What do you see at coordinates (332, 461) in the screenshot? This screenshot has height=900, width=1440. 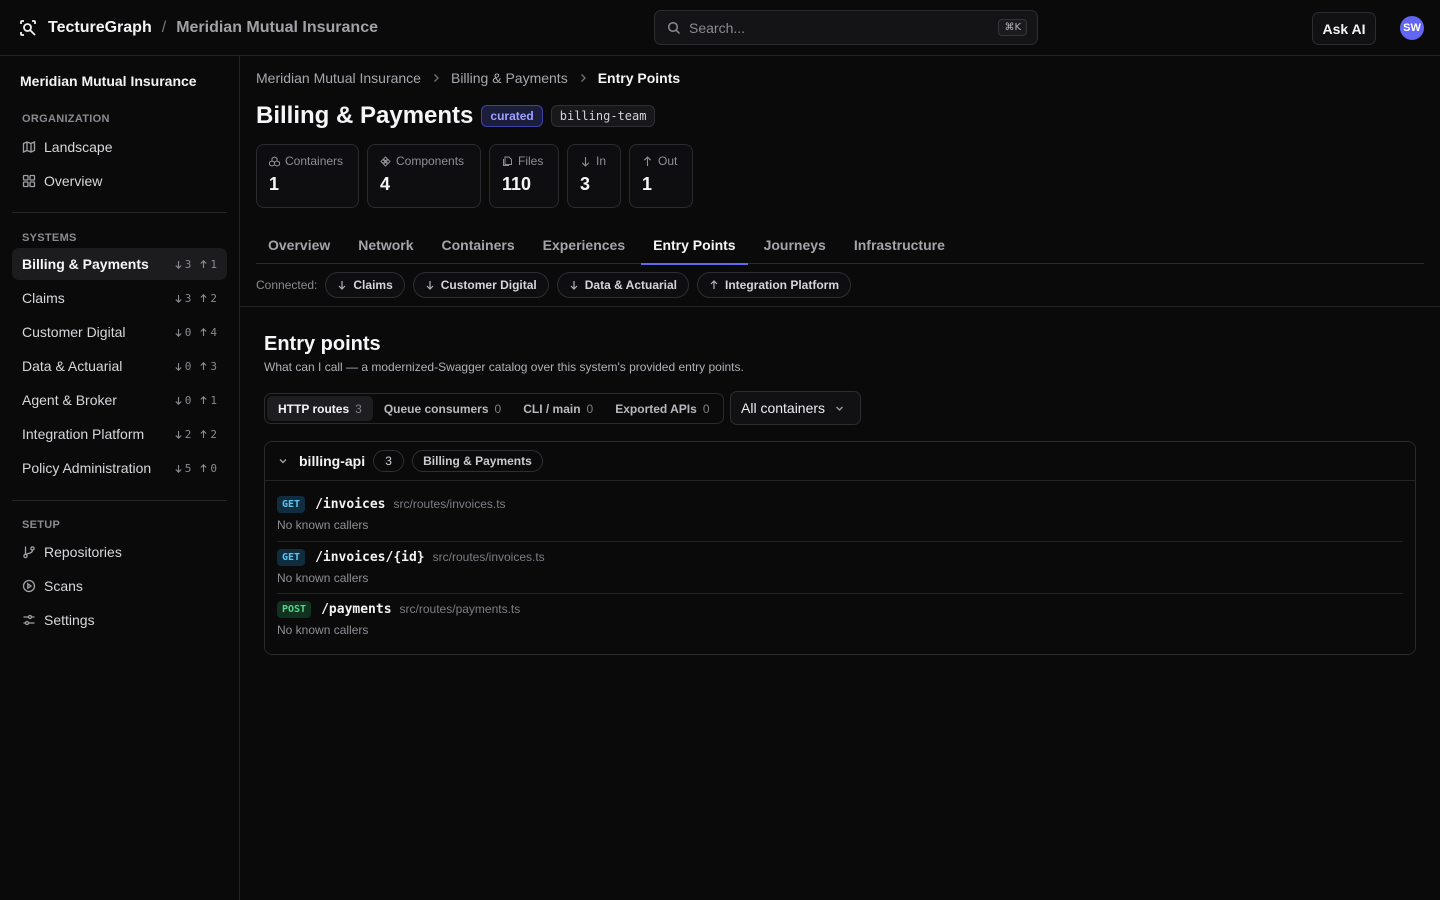 I see `container-name: billing-api` at bounding box center [332, 461].